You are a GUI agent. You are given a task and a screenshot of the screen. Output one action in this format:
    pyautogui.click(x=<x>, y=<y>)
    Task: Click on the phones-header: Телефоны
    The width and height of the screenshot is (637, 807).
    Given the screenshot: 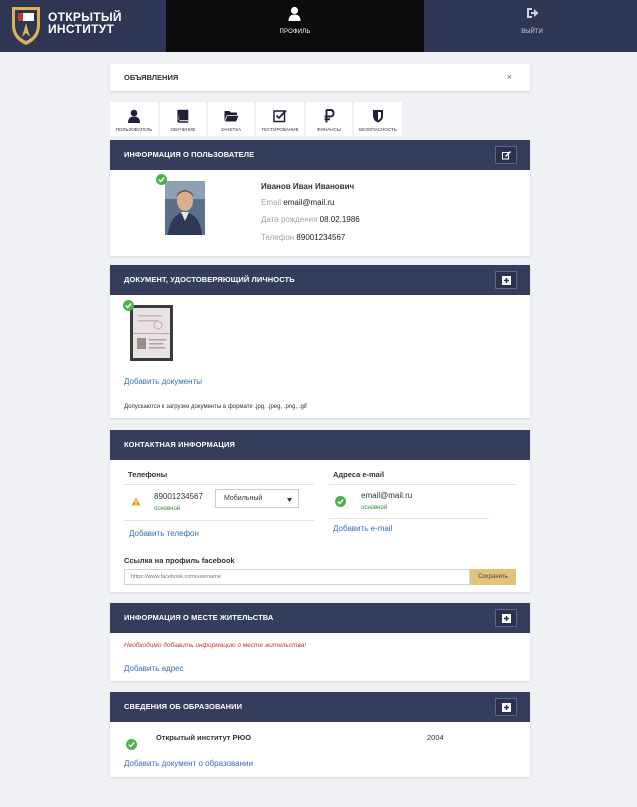 What is the action you would take?
    pyautogui.click(x=148, y=474)
    